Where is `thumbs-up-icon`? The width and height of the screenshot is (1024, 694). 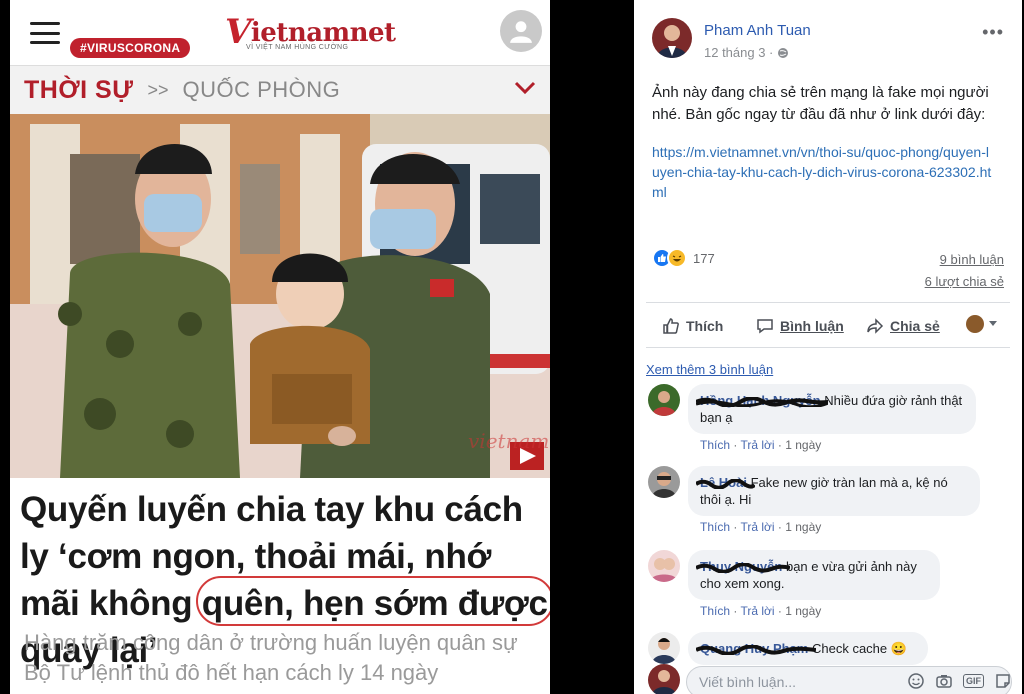 thumbs-up-icon is located at coordinates (671, 326).